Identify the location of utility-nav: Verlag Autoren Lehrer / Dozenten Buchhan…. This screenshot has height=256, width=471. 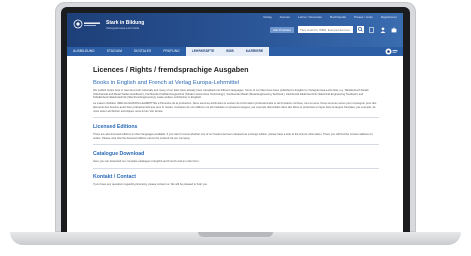
(330, 17).